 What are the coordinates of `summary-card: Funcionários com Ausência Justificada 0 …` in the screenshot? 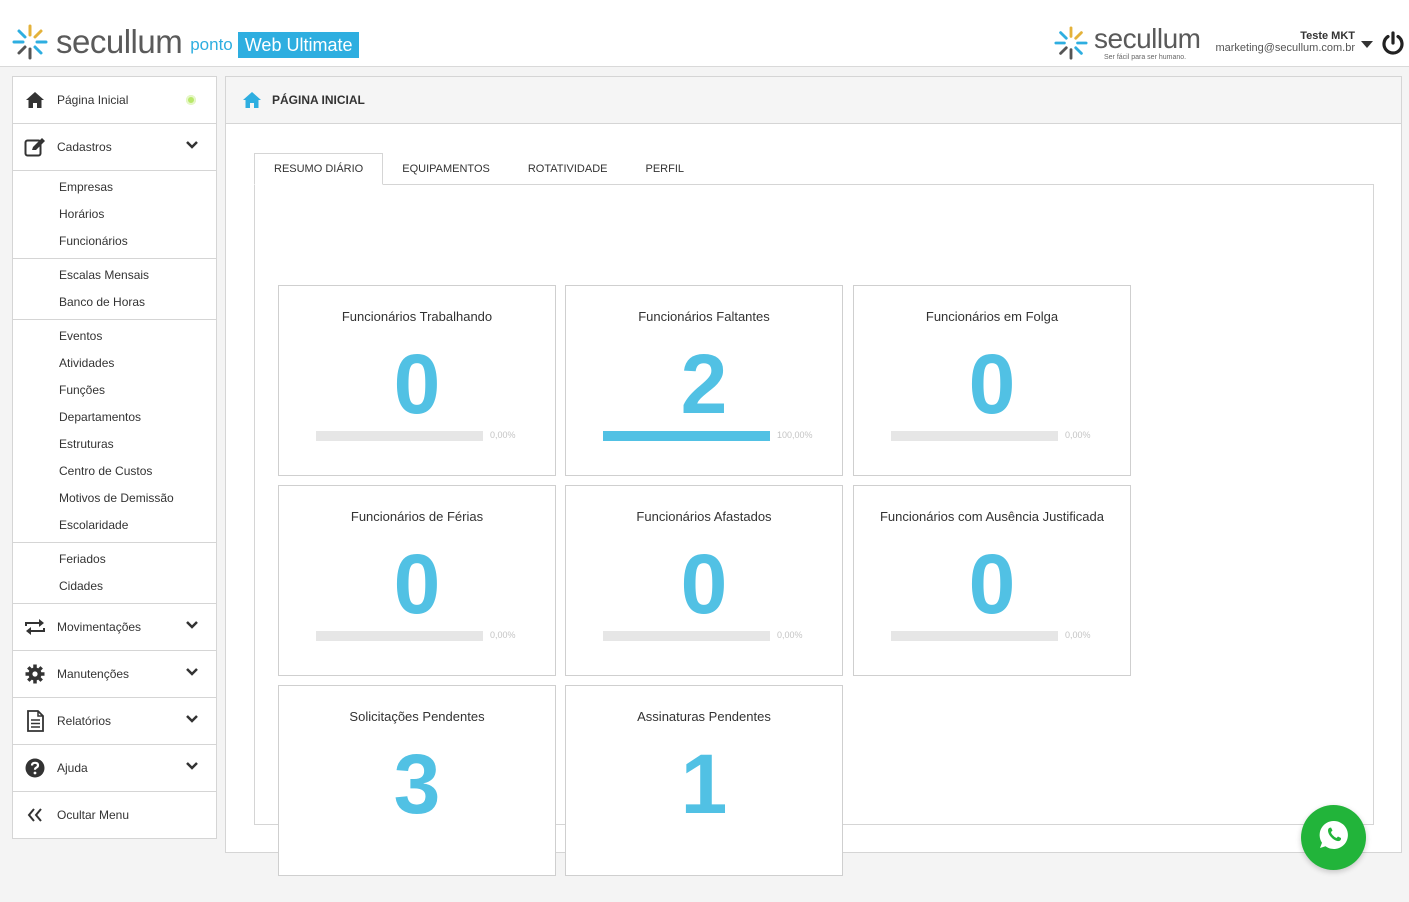 It's located at (992, 580).